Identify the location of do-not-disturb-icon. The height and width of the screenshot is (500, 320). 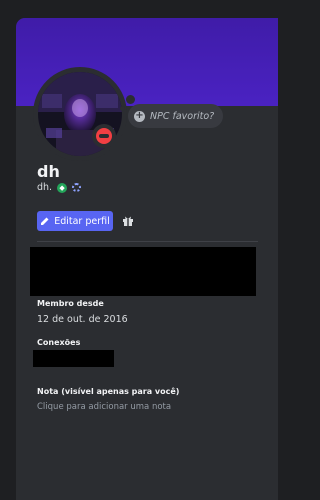
(104, 136).